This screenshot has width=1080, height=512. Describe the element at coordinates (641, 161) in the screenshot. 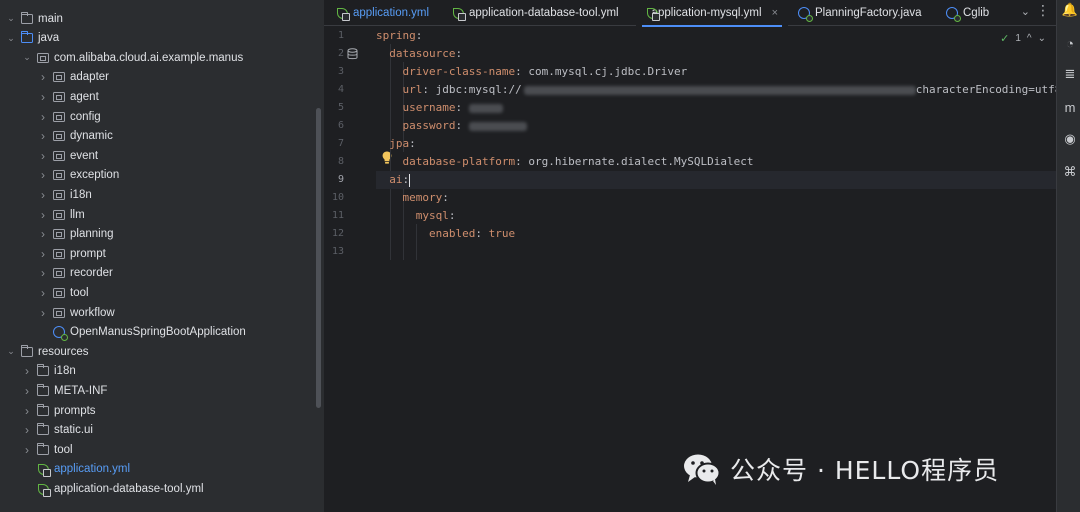

I see `yaml-value: org.hibernate.dialect.MySQLDialect` at that location.